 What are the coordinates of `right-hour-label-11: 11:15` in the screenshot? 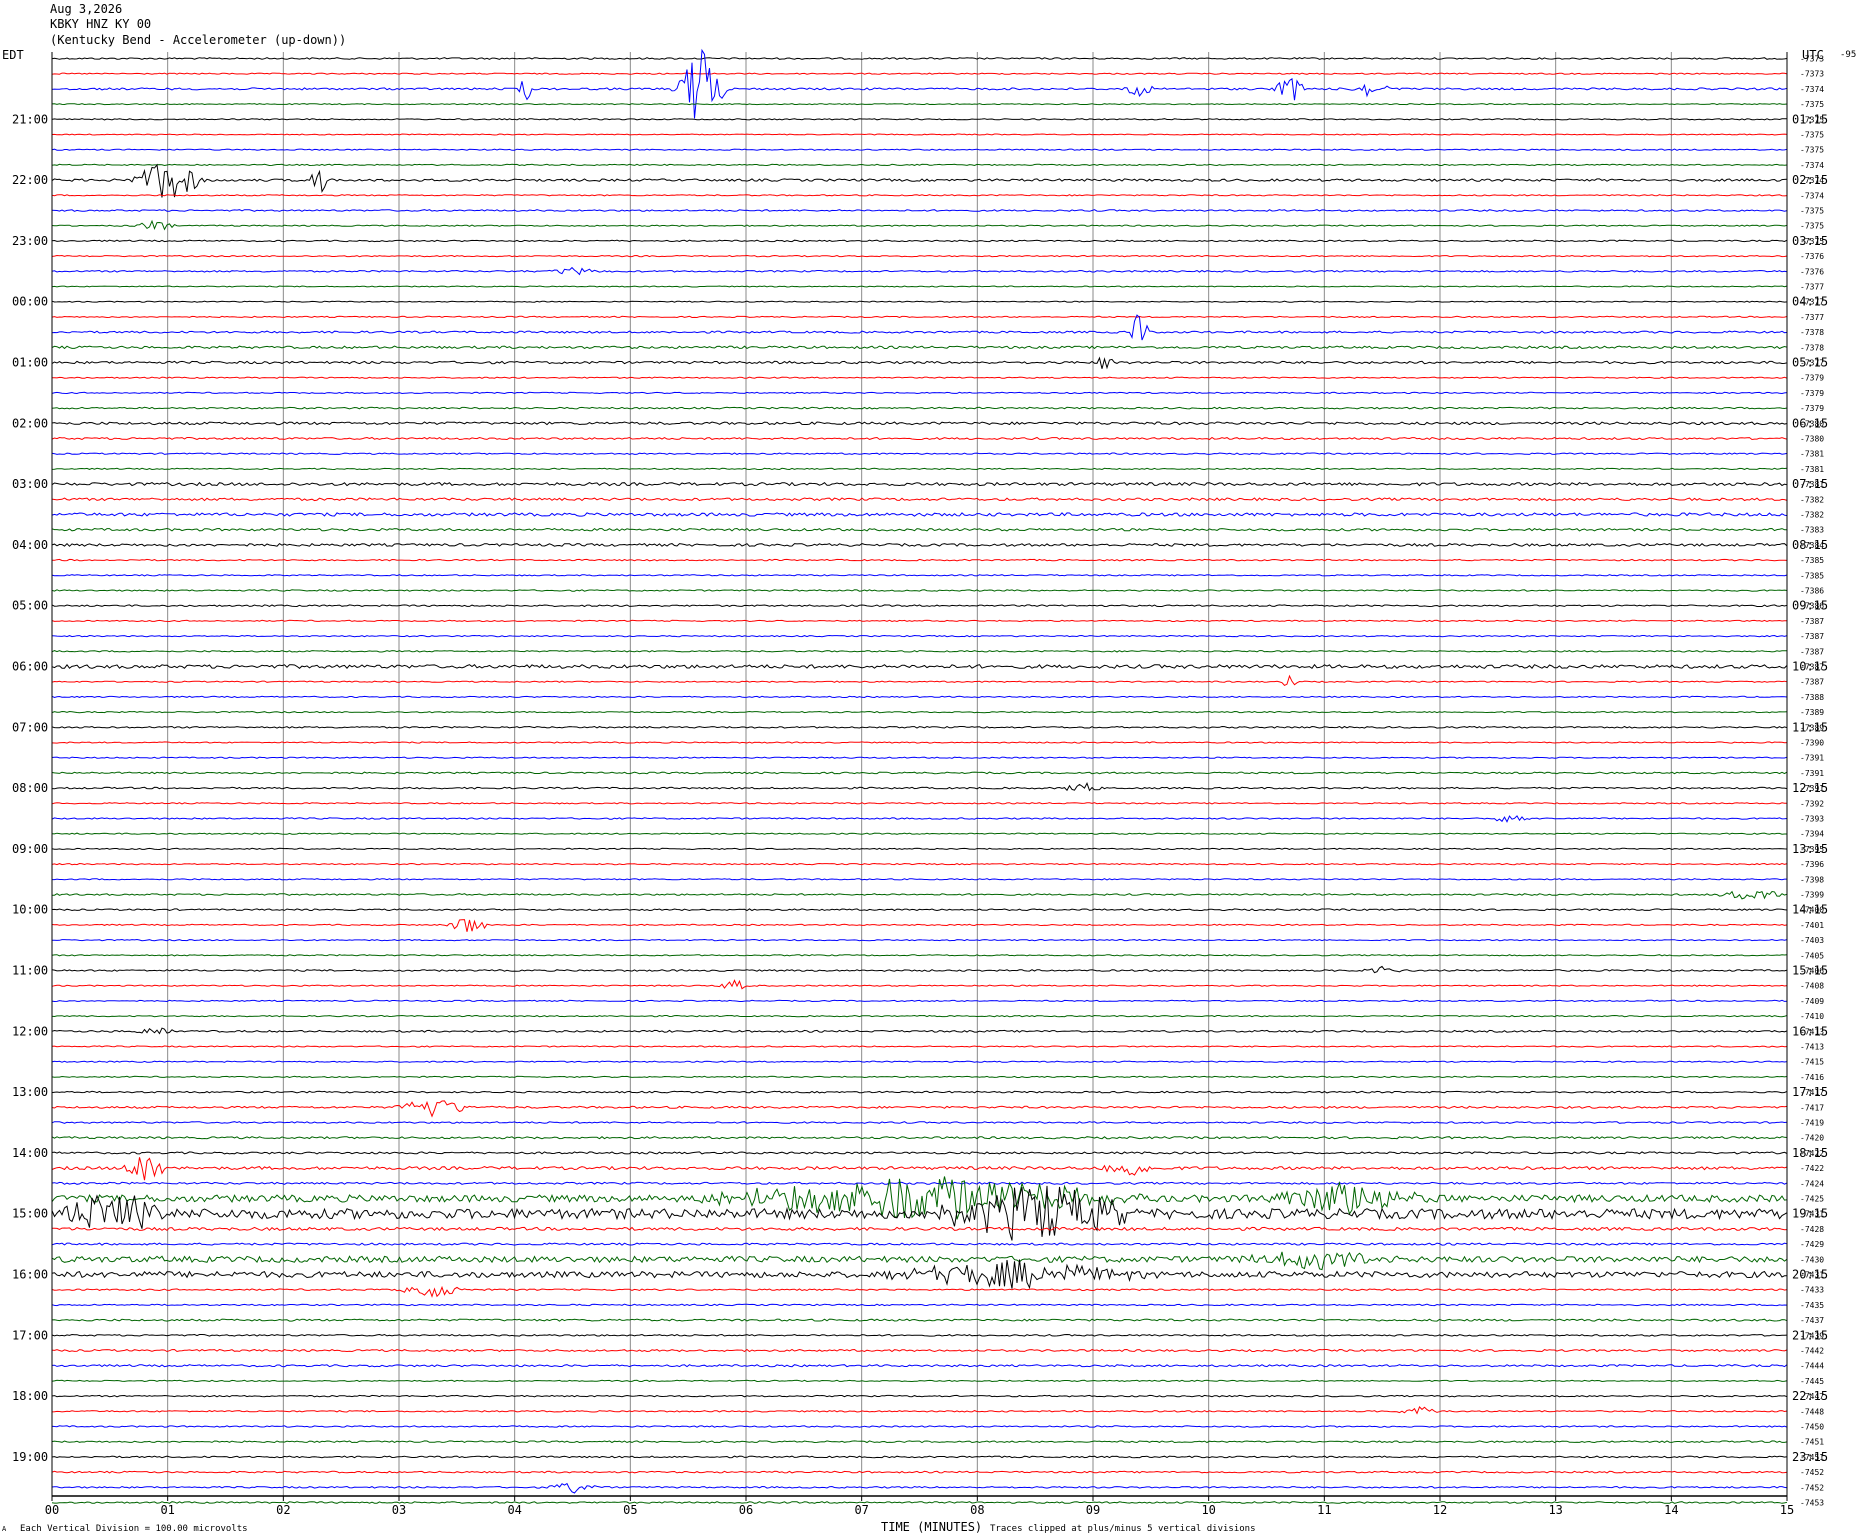 It's located at (1810, 727).